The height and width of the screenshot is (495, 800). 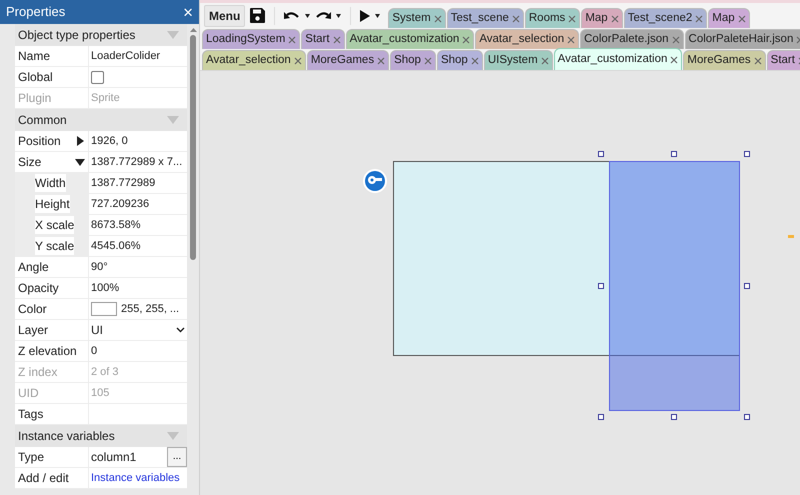 What do you see at coordinates (32, 309) in the screenshot?
I see `property-label: Color` at bounding box center [32, 309].